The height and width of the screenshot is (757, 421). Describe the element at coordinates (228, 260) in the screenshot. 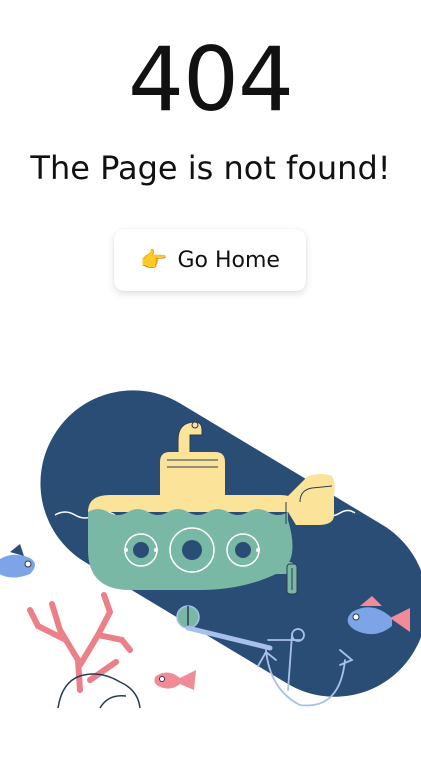

I see `go-home-label: Go Home` at that location.